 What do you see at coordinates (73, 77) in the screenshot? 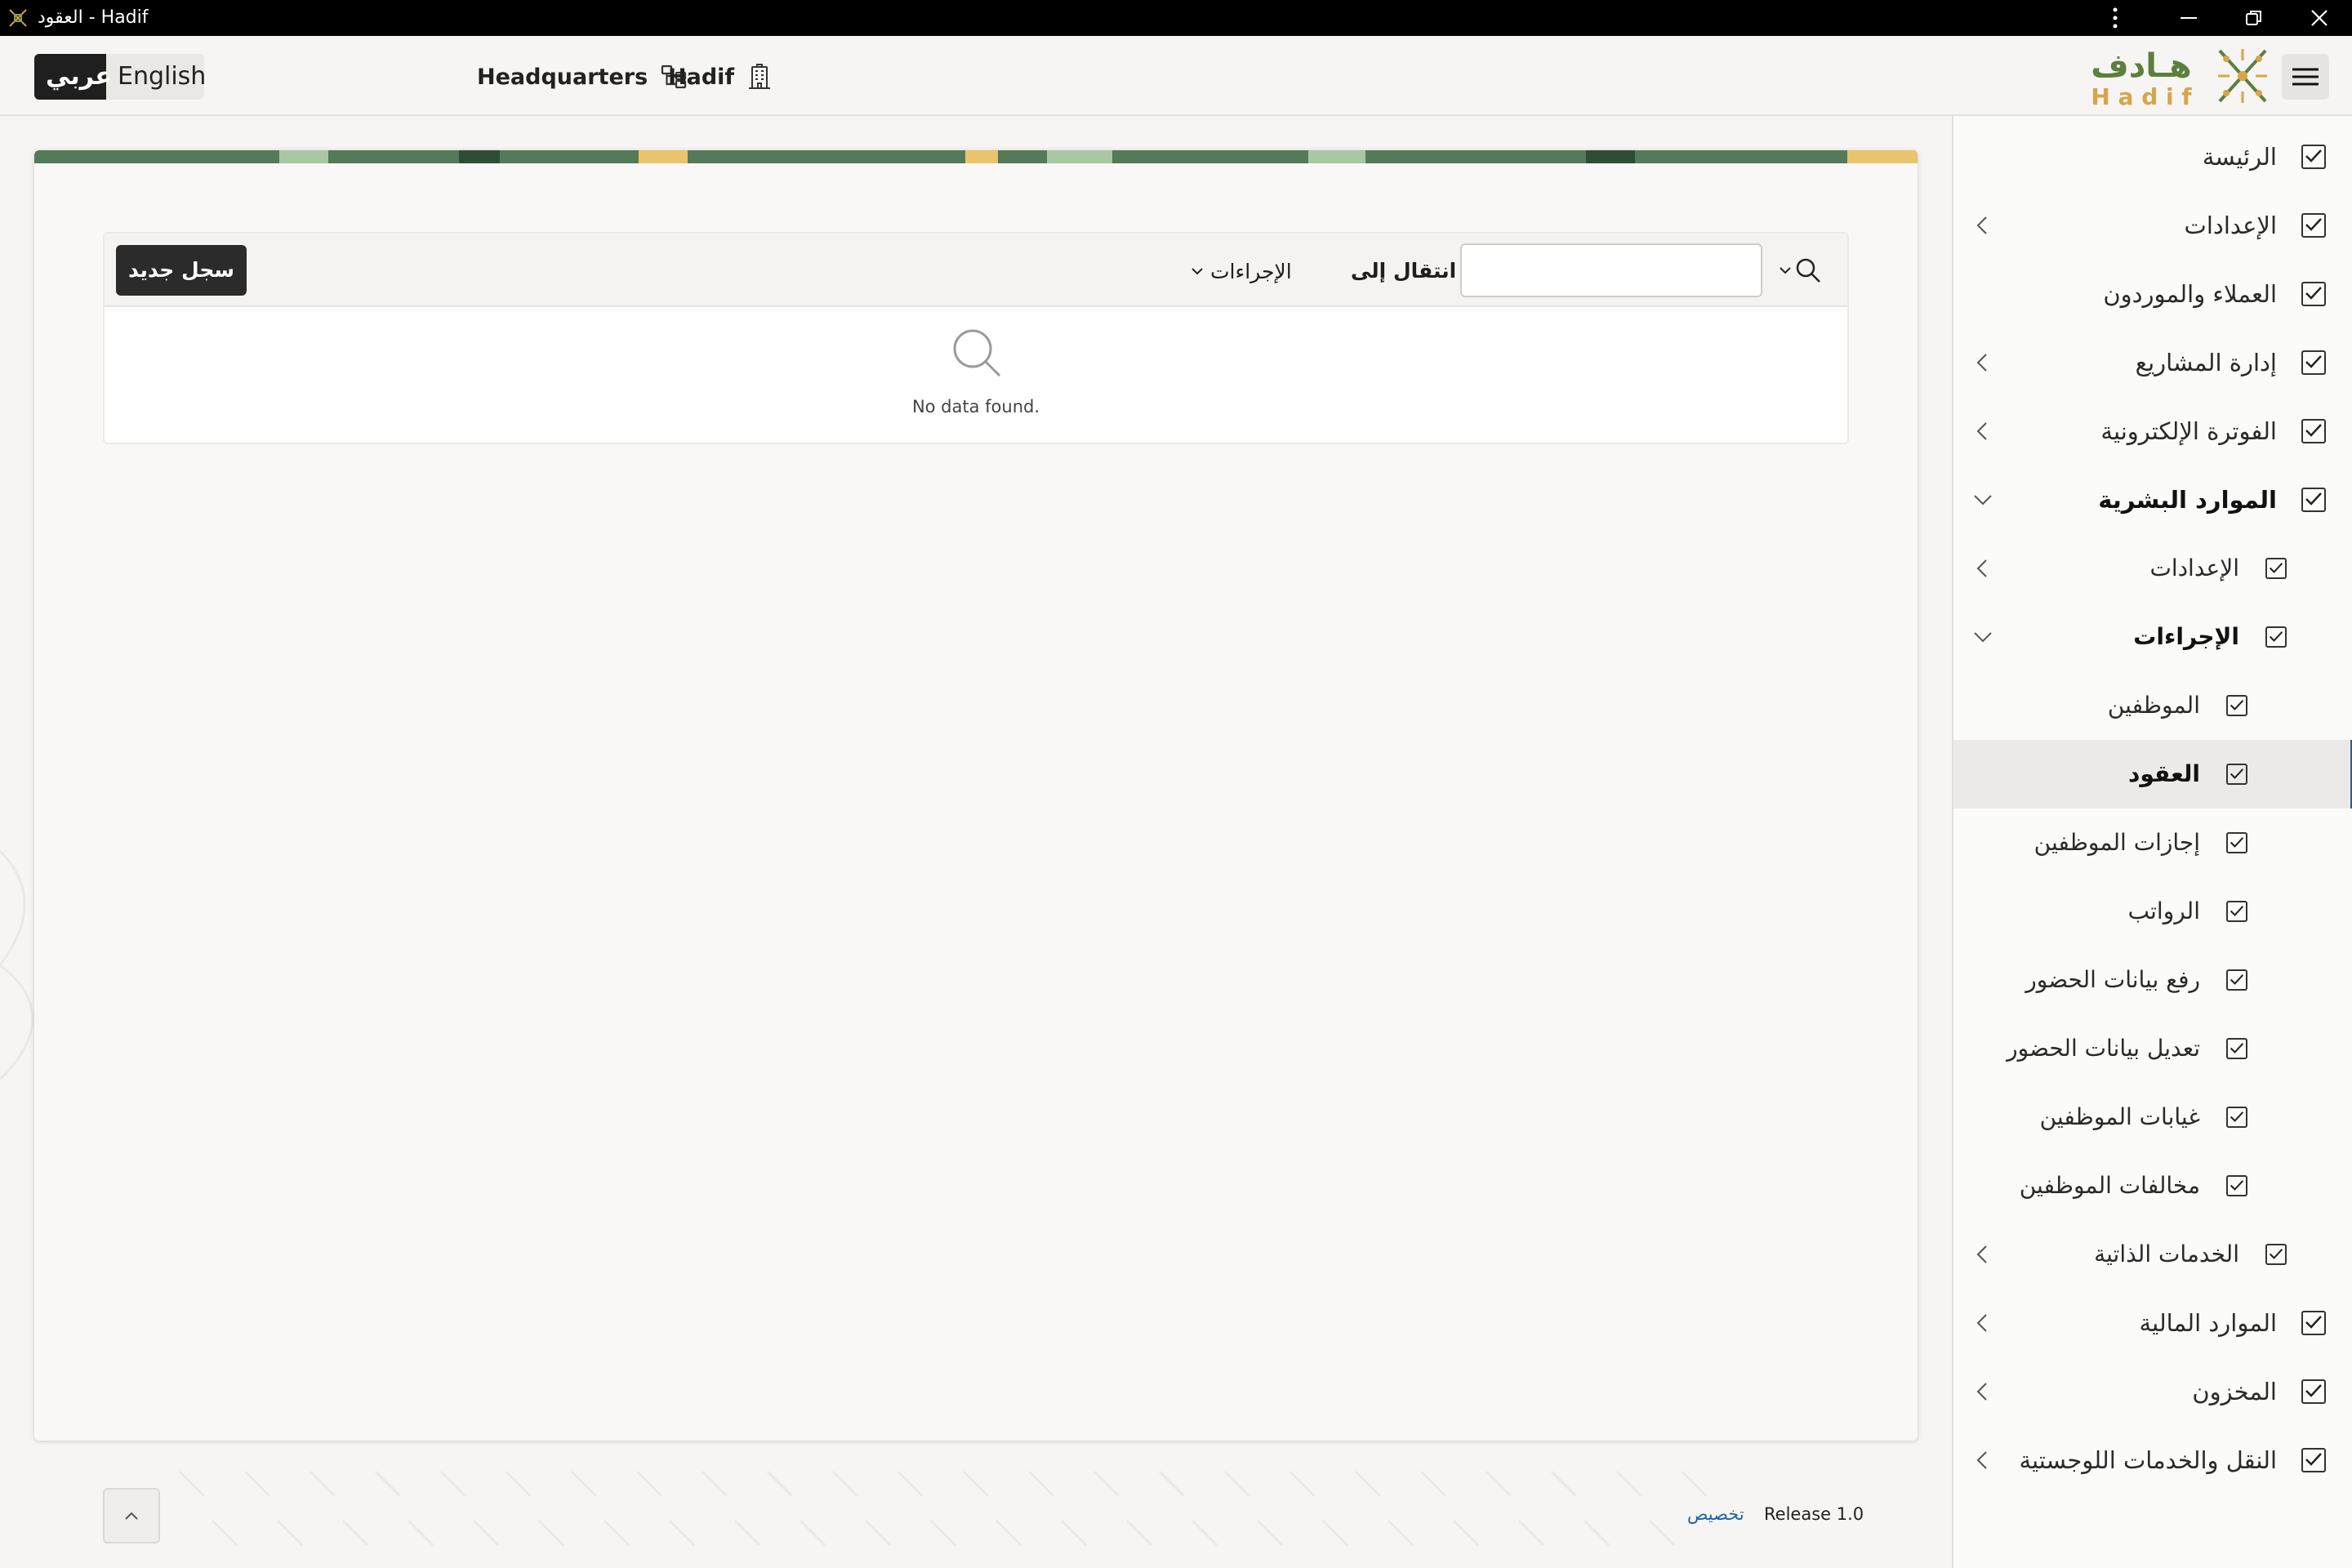
I see `lang-arabic-button: عربي` at bounding box center [73, 77].